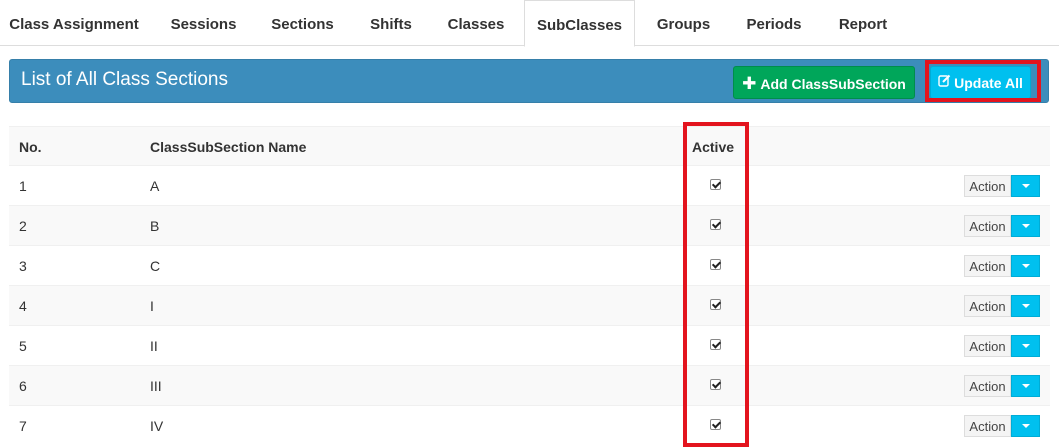 The width and height of the screenshot is (1059, 447). I want to click on column-header-no: No., so click(30, 147).